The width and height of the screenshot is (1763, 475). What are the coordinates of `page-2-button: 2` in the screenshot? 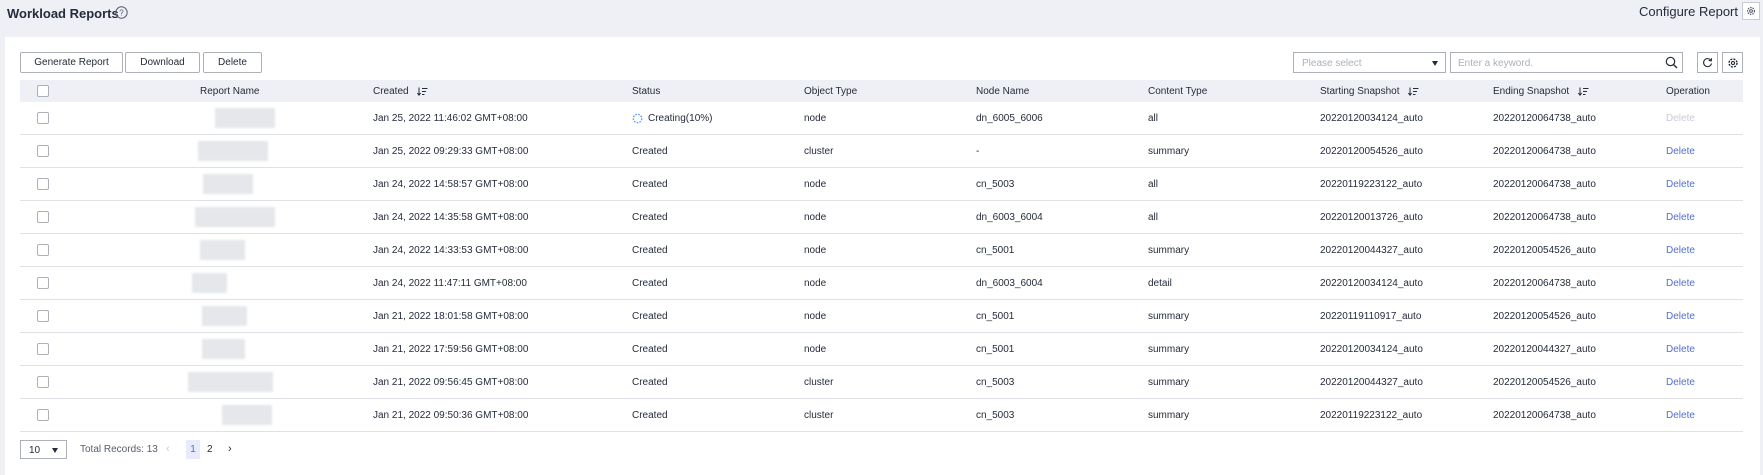 It's located at (210, 449).